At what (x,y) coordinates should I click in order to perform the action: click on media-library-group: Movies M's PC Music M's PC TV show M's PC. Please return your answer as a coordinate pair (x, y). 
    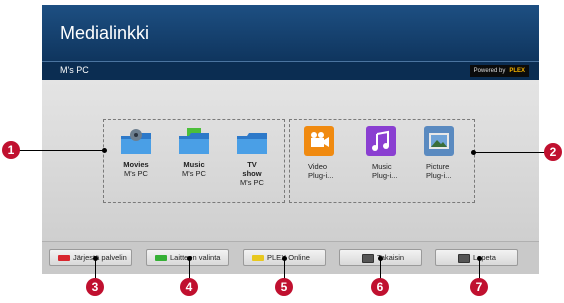
    Looking at the image, I should click on (194, 161).